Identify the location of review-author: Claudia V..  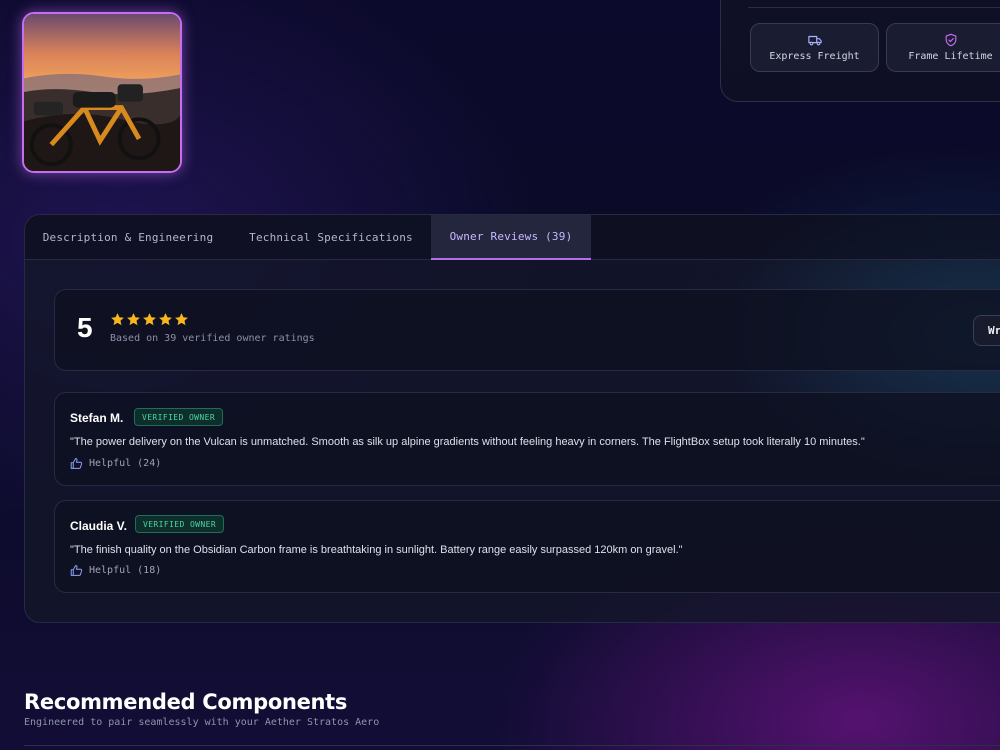
(98, 526).